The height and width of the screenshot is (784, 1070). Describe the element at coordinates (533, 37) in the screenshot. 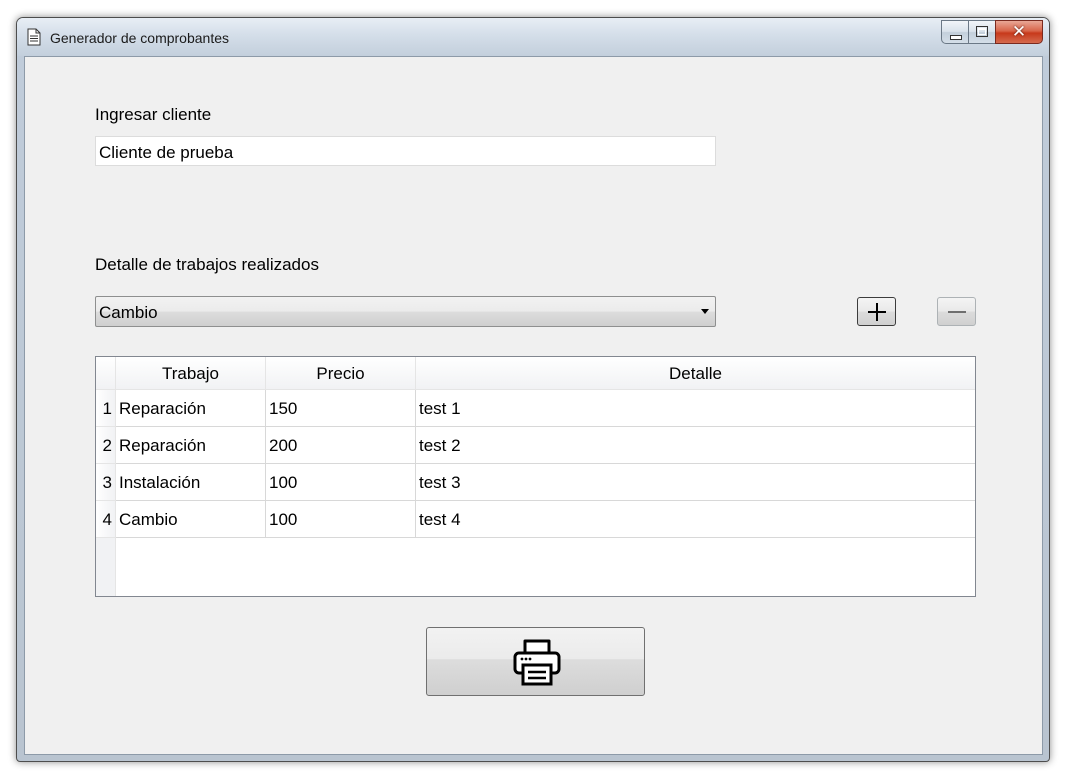

I see `title-bar: Generador de comprobantes ✕` at that location.